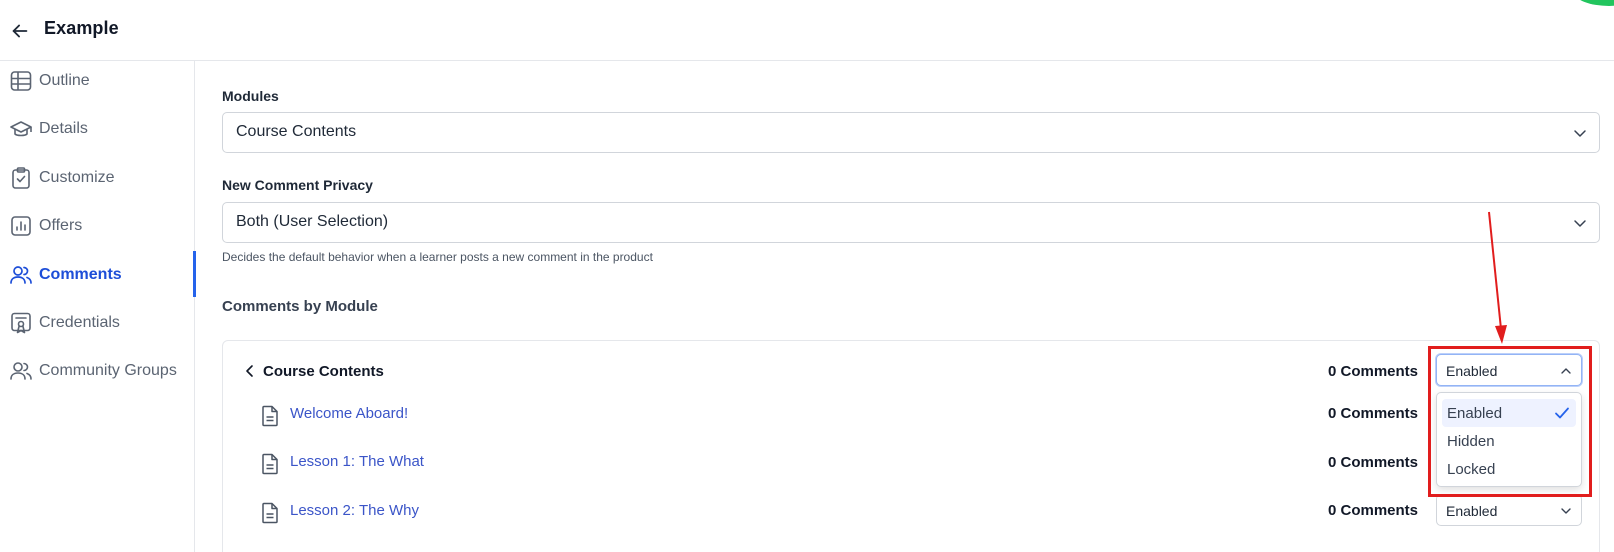  I want to click on grid-icon, so click(21, 81).